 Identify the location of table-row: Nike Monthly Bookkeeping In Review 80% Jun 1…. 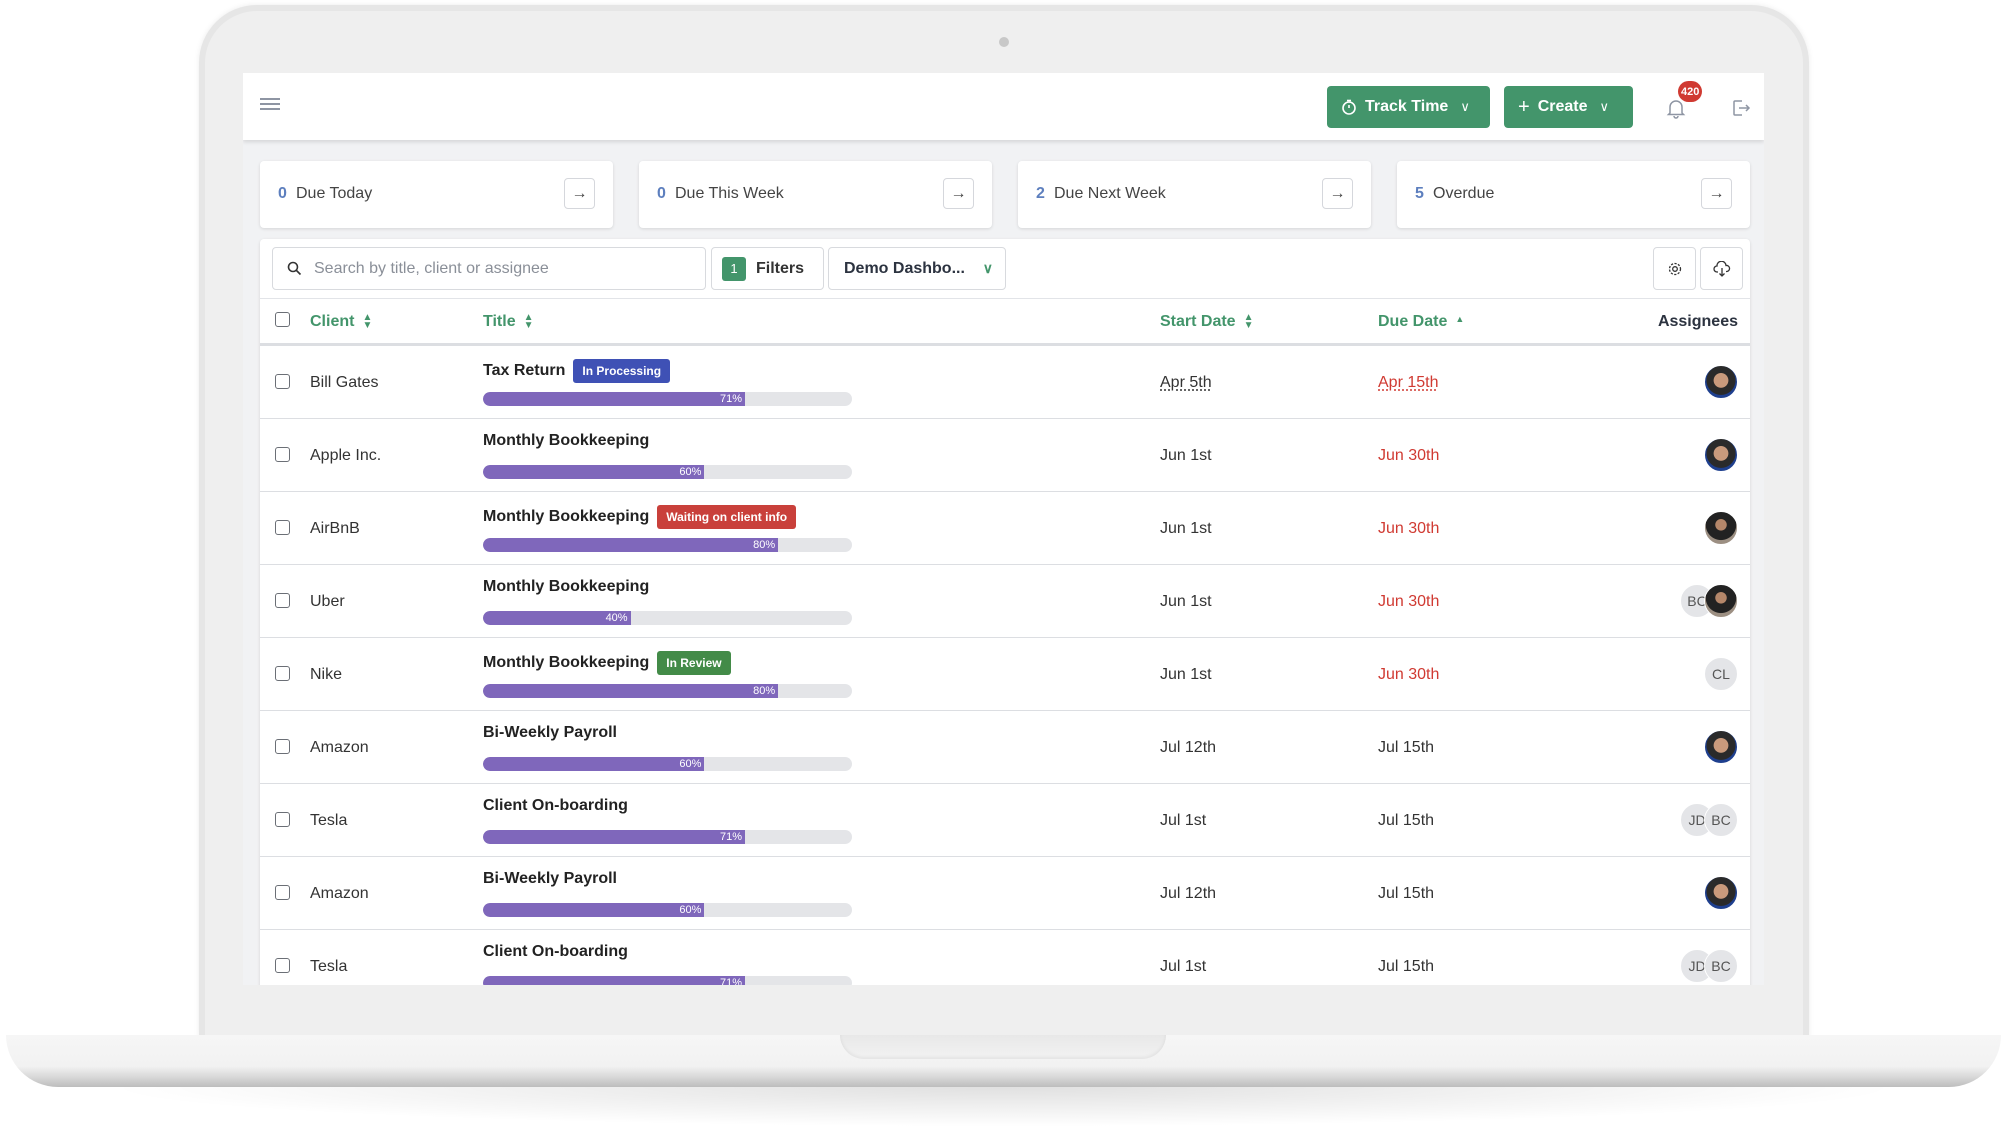
(1005, 674).